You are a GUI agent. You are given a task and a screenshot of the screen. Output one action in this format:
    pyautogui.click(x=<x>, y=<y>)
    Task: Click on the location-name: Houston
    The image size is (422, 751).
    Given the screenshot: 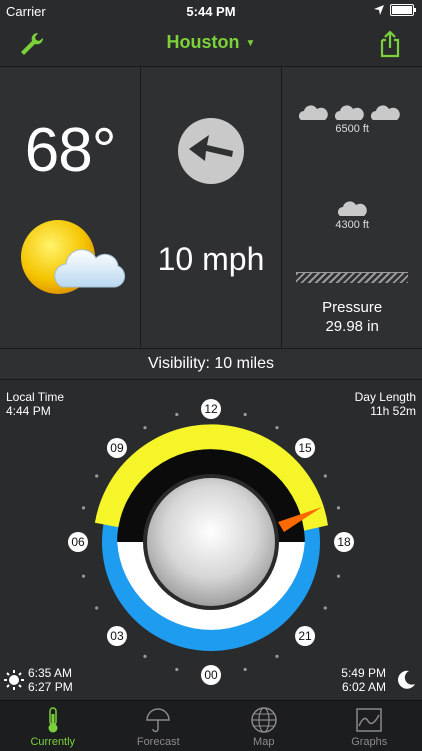 What is the action you would take?
    pyautogui.click(x=203, y=42)
    